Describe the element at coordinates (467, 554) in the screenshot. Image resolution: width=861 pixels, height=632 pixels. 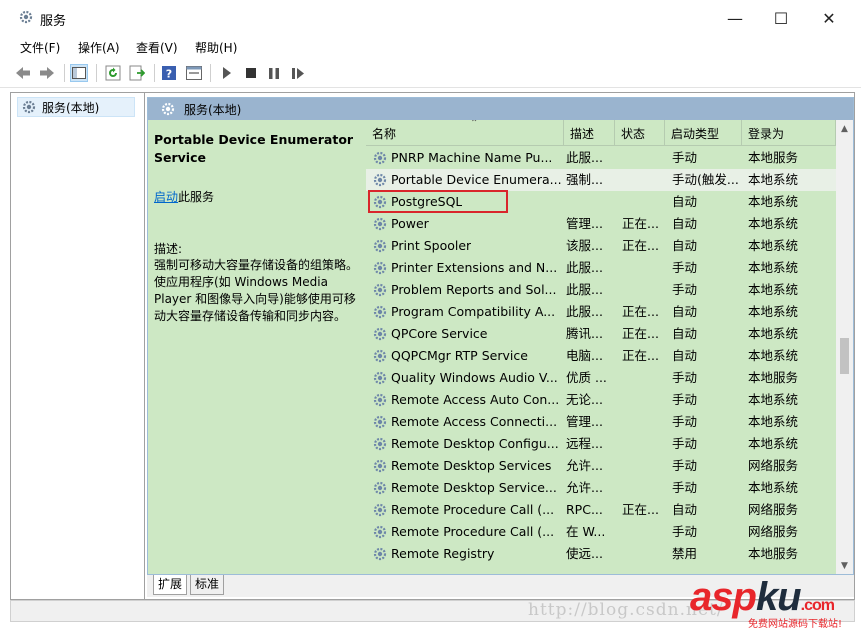
I see `service-name: Remote Registry` at that location.